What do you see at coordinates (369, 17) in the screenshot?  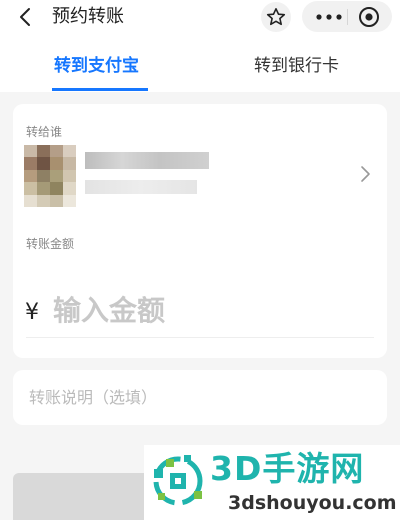 I see `target-icon` at bounding box center [369, 17].